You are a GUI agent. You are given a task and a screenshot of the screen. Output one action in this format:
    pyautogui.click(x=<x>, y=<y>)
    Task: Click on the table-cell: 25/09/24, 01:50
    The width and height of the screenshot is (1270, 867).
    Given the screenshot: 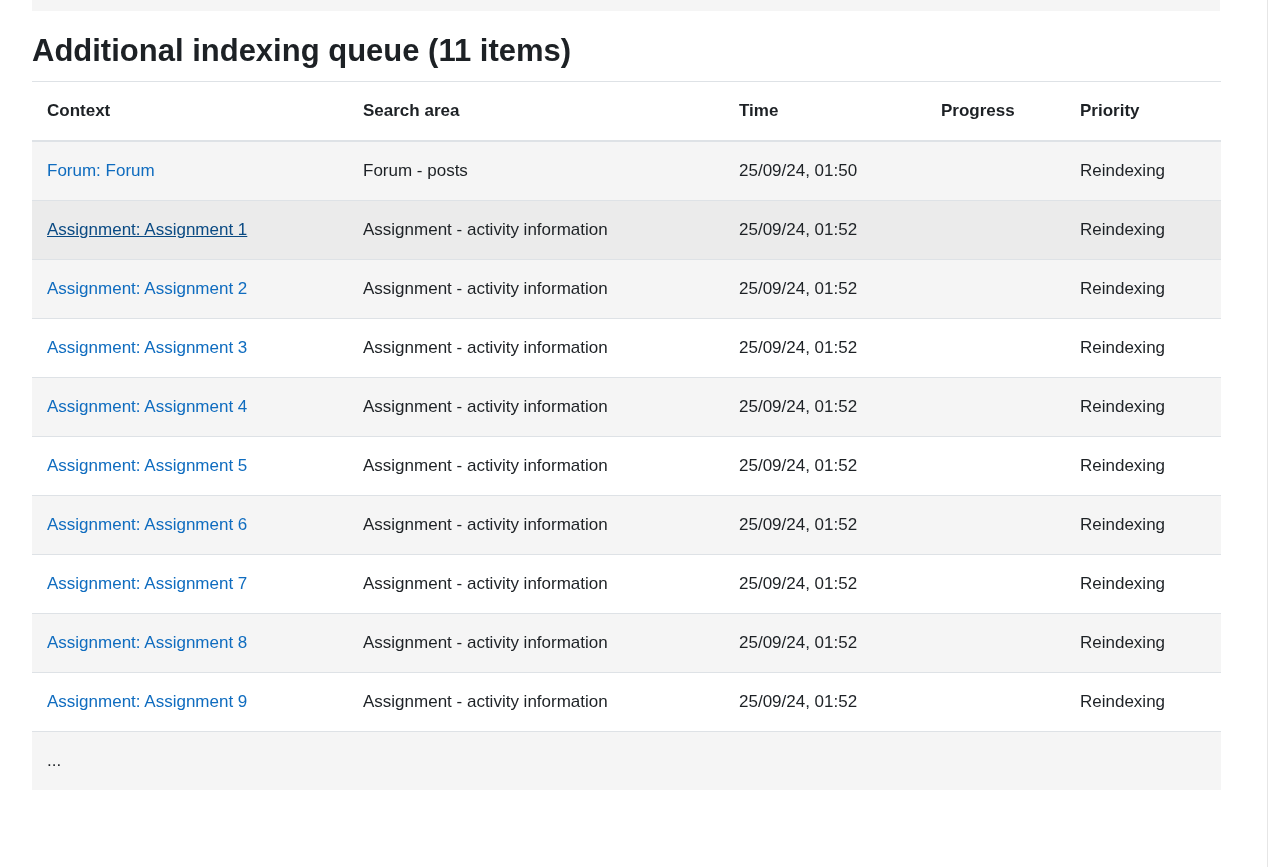 What is the action you would take?
    pyautogui.click(x=798, y=170)
    